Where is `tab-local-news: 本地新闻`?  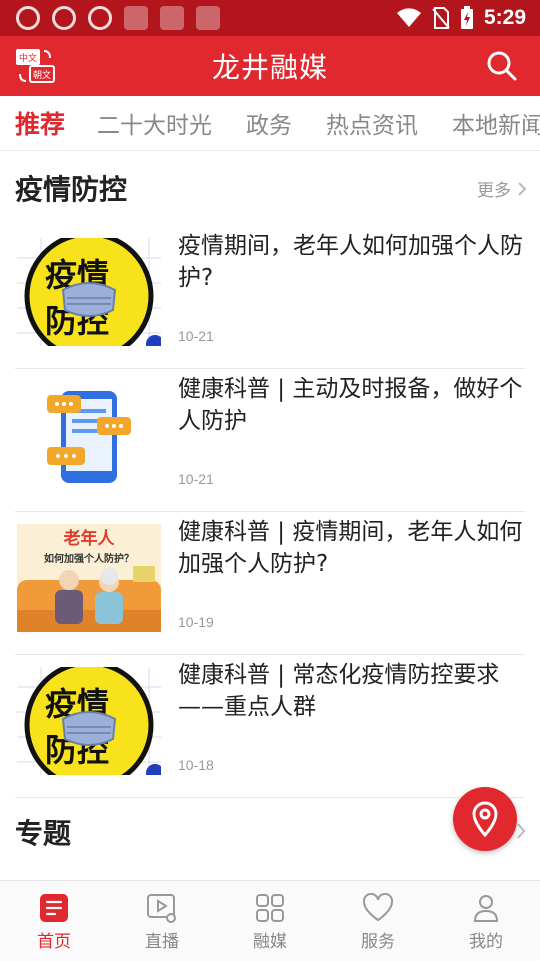
tab-local-news: 本地新闻 is located at coordinates (496, 123).